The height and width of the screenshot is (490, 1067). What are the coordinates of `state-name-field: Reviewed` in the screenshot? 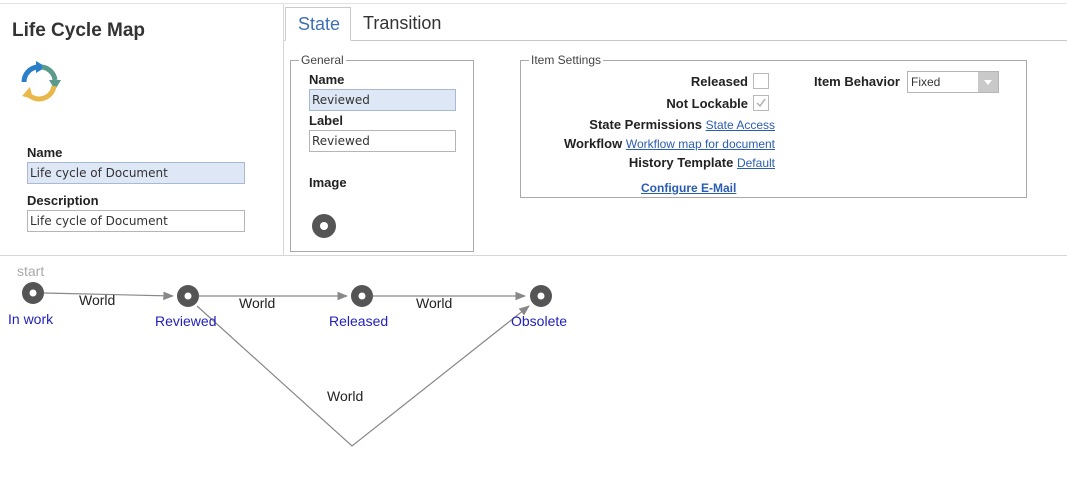 It's located at (382, 100).